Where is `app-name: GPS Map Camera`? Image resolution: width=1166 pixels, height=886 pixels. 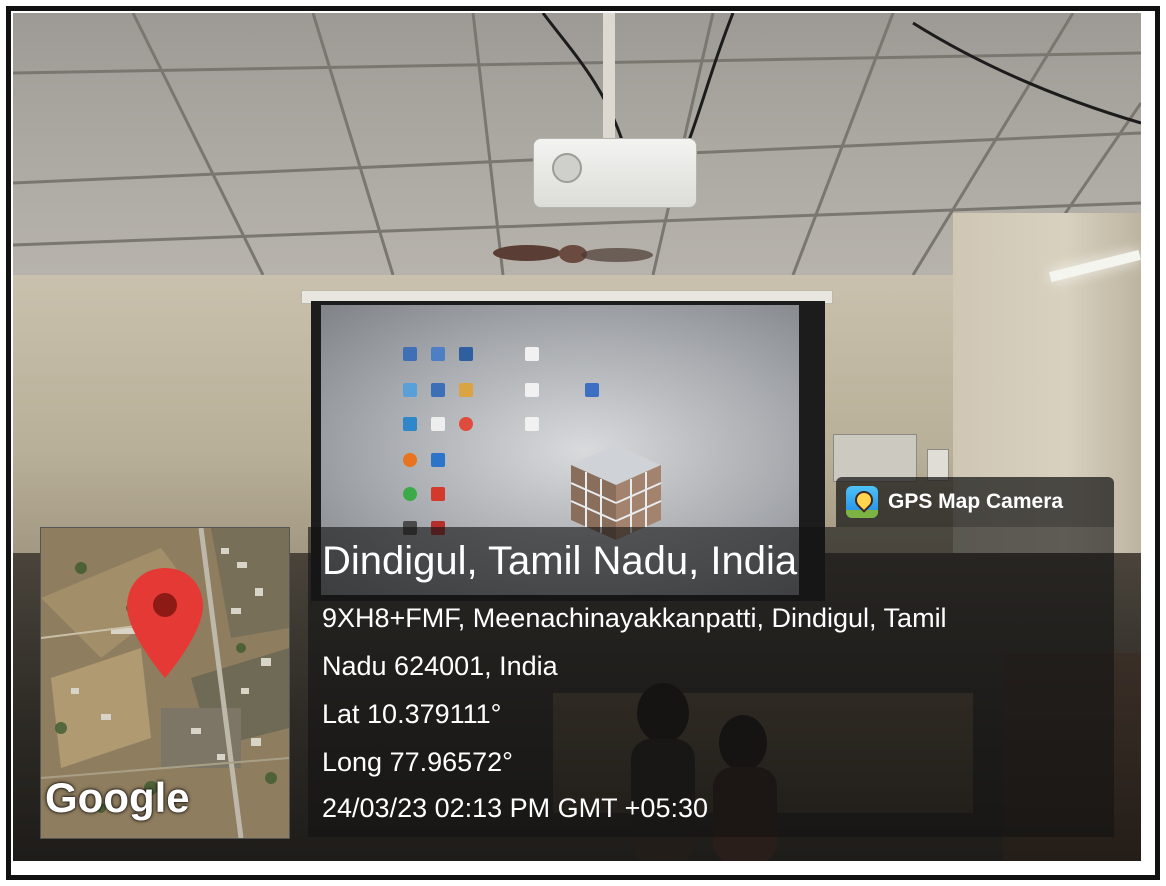
app-name: GPS Map Camera is located at coordinates (976, 501).